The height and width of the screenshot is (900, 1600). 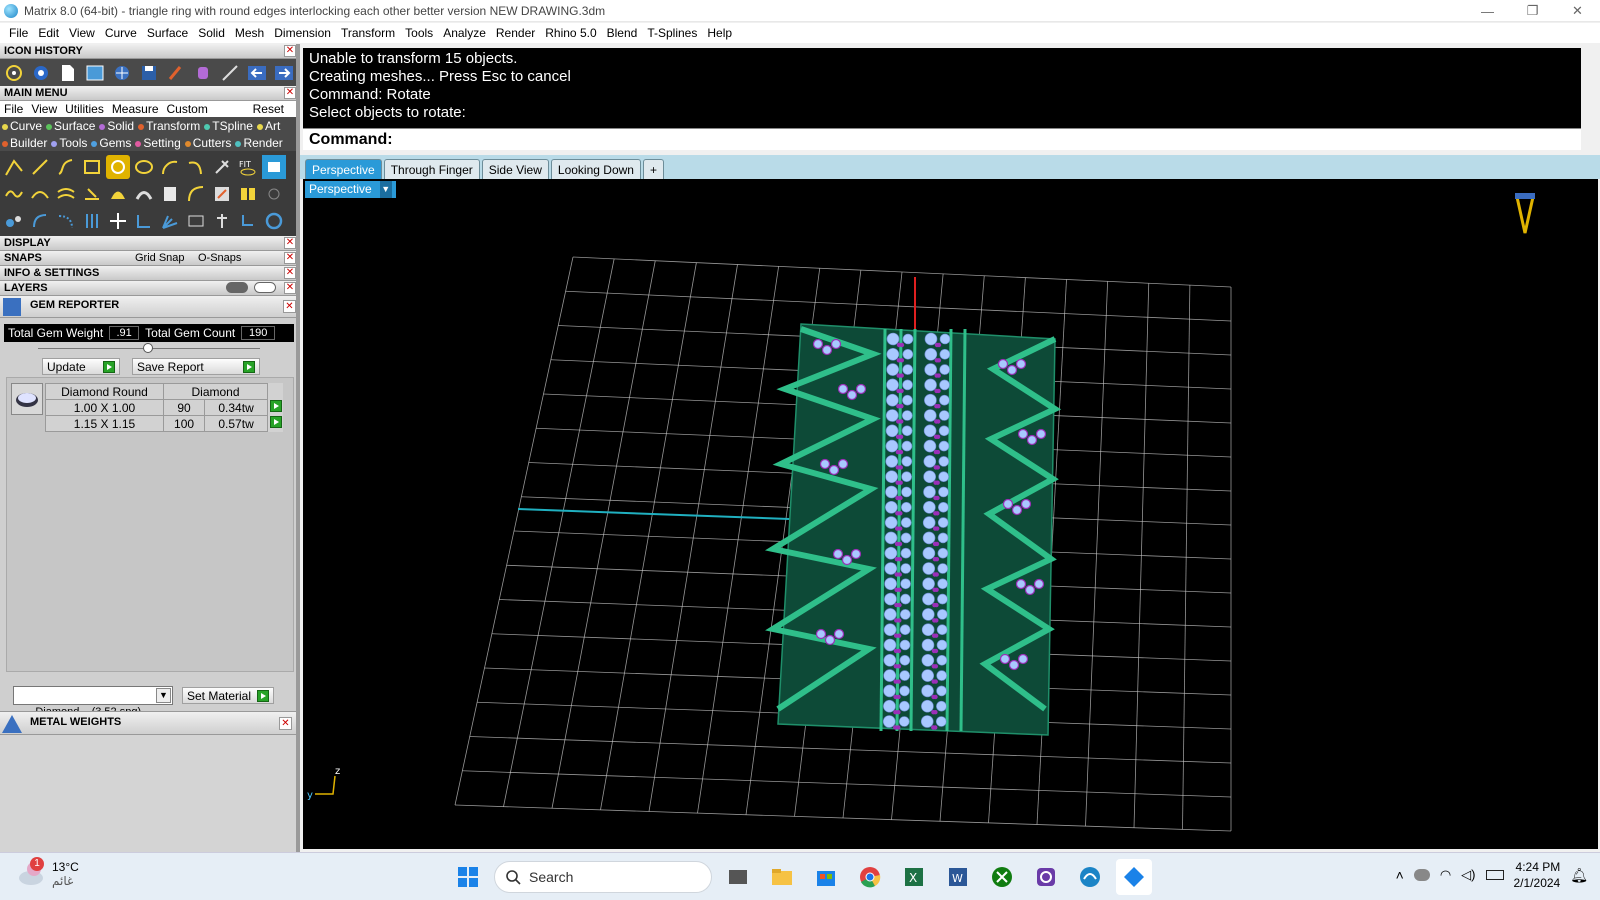 What do you see at coordinates (1532, 11) in the screenshot?
I see `restore-button: ❐` at bounding box center [1532, 11].